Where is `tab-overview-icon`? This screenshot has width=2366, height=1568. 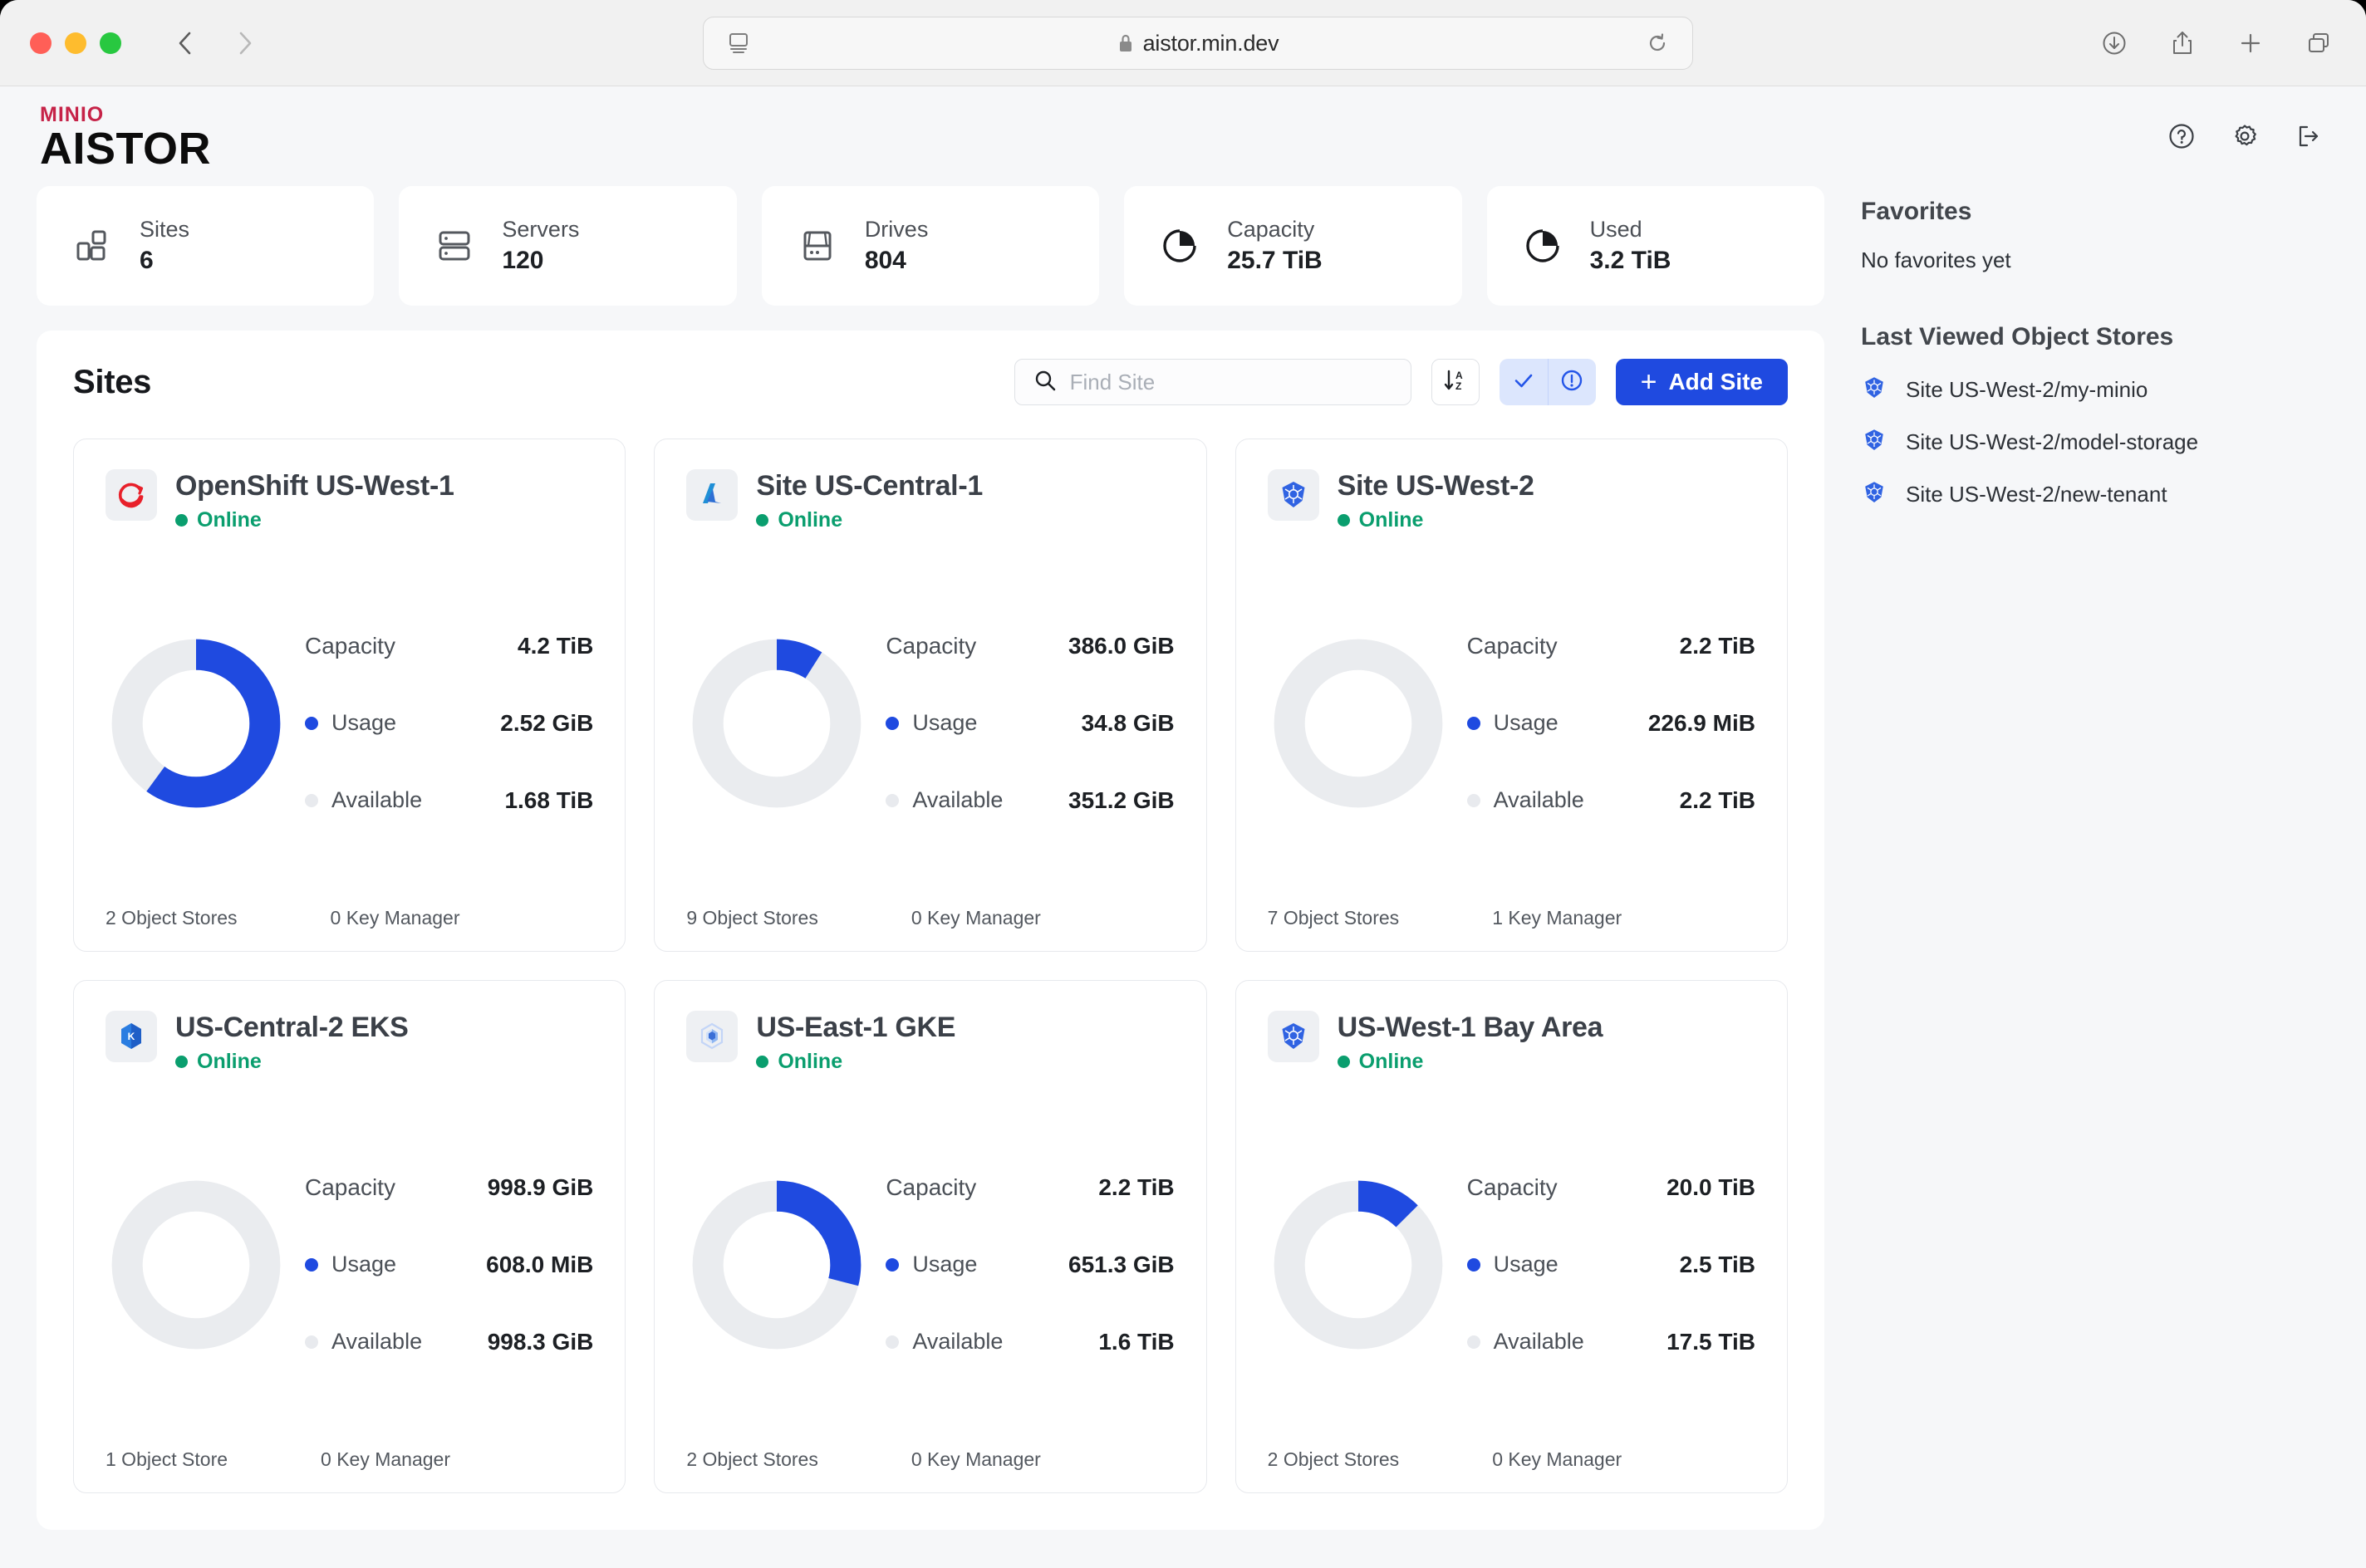
tab-overview-icon is located at coordinates (2318, 43).